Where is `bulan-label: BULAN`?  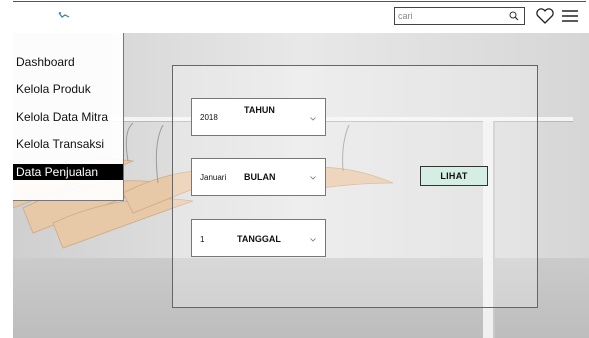
bulan-label: BULAN is located at coordinates (260, 177).